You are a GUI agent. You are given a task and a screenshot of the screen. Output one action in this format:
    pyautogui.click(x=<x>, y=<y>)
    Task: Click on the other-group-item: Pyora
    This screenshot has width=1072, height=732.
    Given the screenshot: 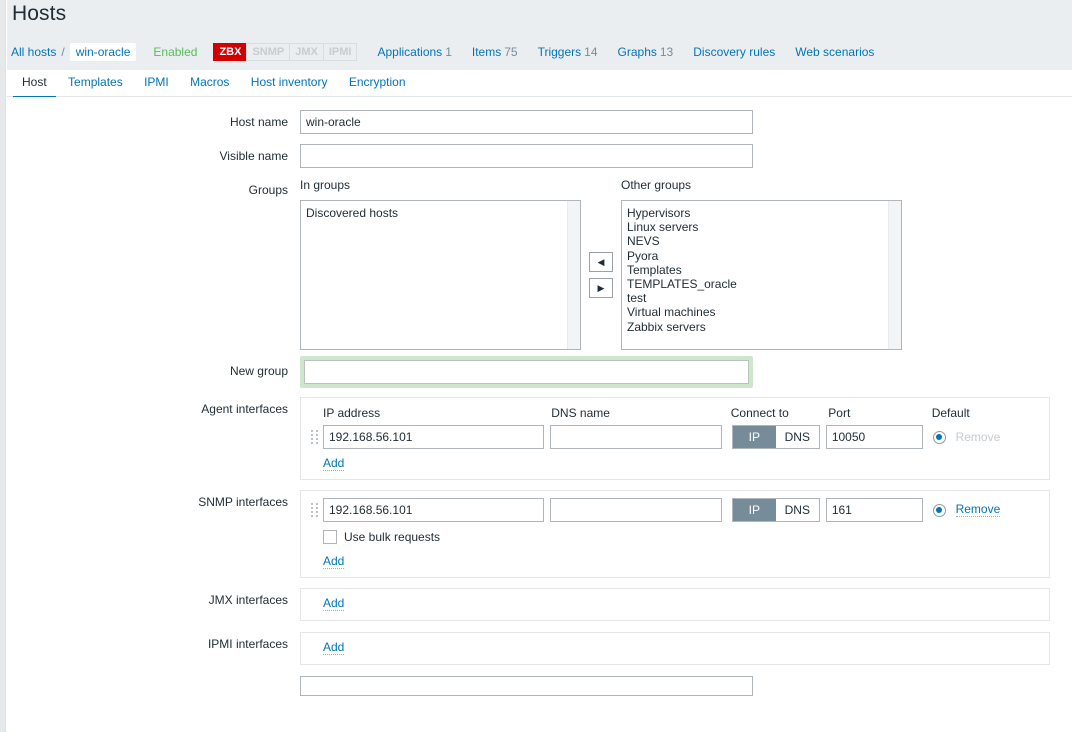 What is the action you would take?
    pyautogui.click(x=763, y=256)
    